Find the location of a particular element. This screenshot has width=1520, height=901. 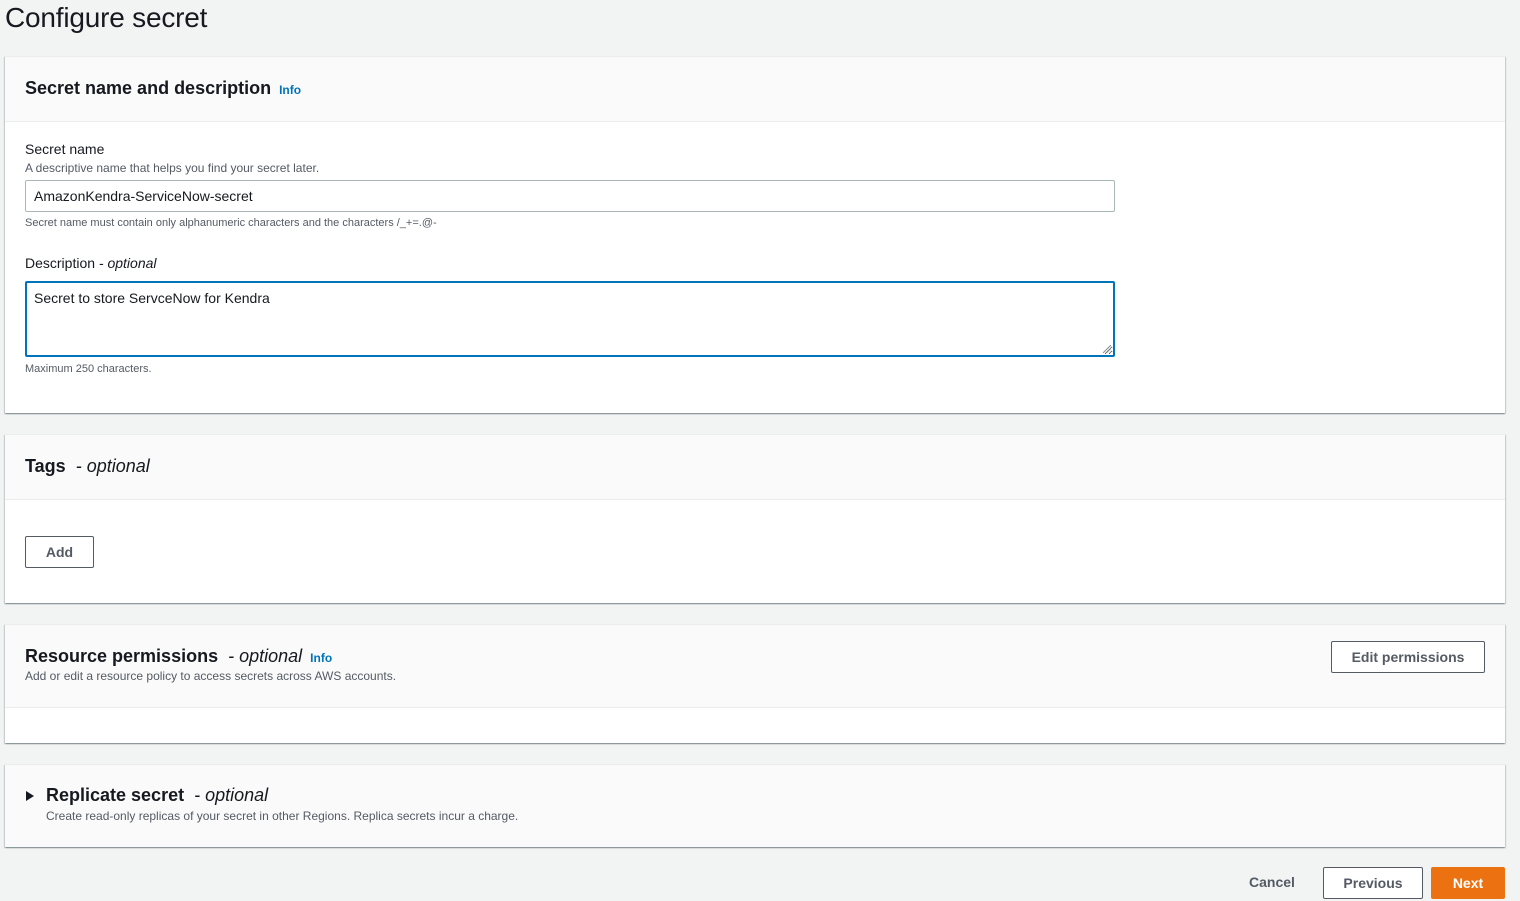

description-constraint: Maximum 250 characters. is located at coordinates (88, 369).